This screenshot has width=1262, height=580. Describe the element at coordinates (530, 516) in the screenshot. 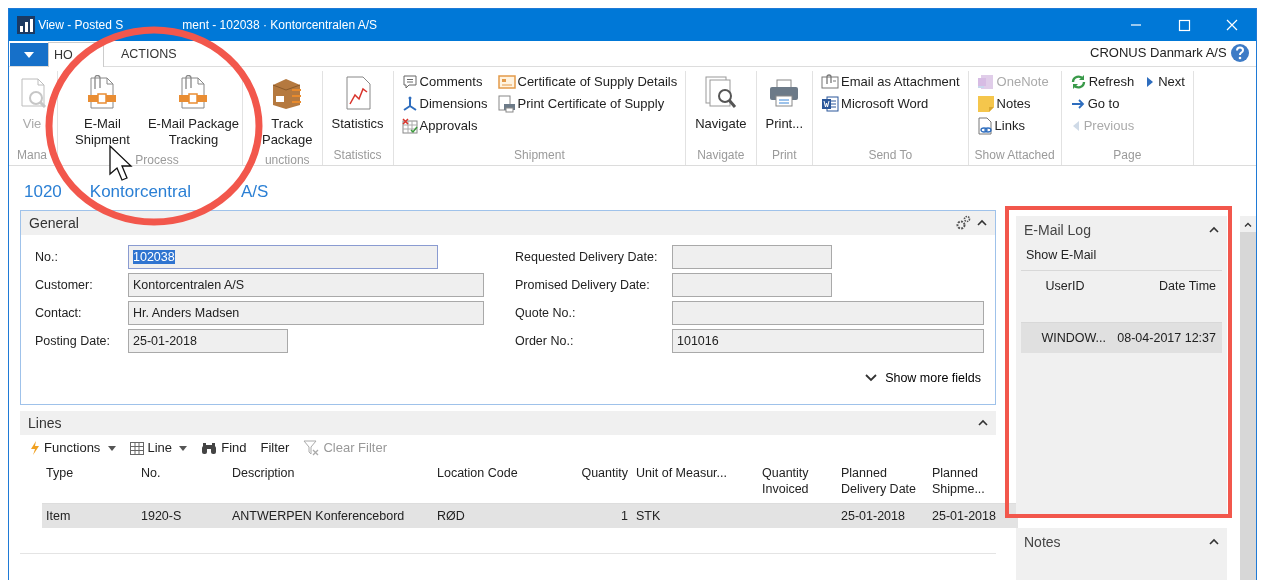

I see `table-row: Item 1920-S ANTWERPEN Konferencebord RØD 1 STK 25-01-2018 25-01-2018` at that location.